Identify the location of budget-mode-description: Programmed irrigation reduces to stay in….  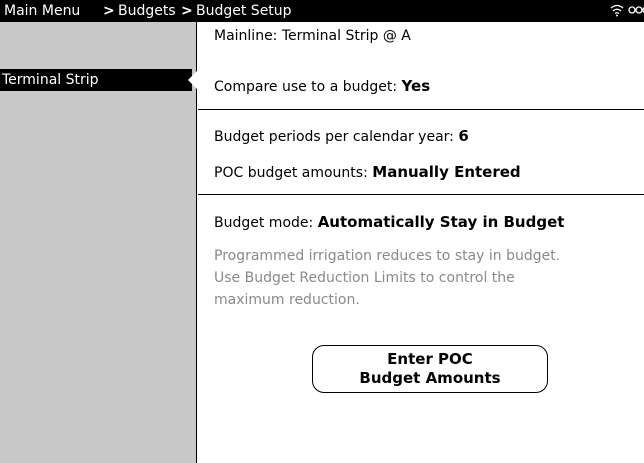
(429, 278).